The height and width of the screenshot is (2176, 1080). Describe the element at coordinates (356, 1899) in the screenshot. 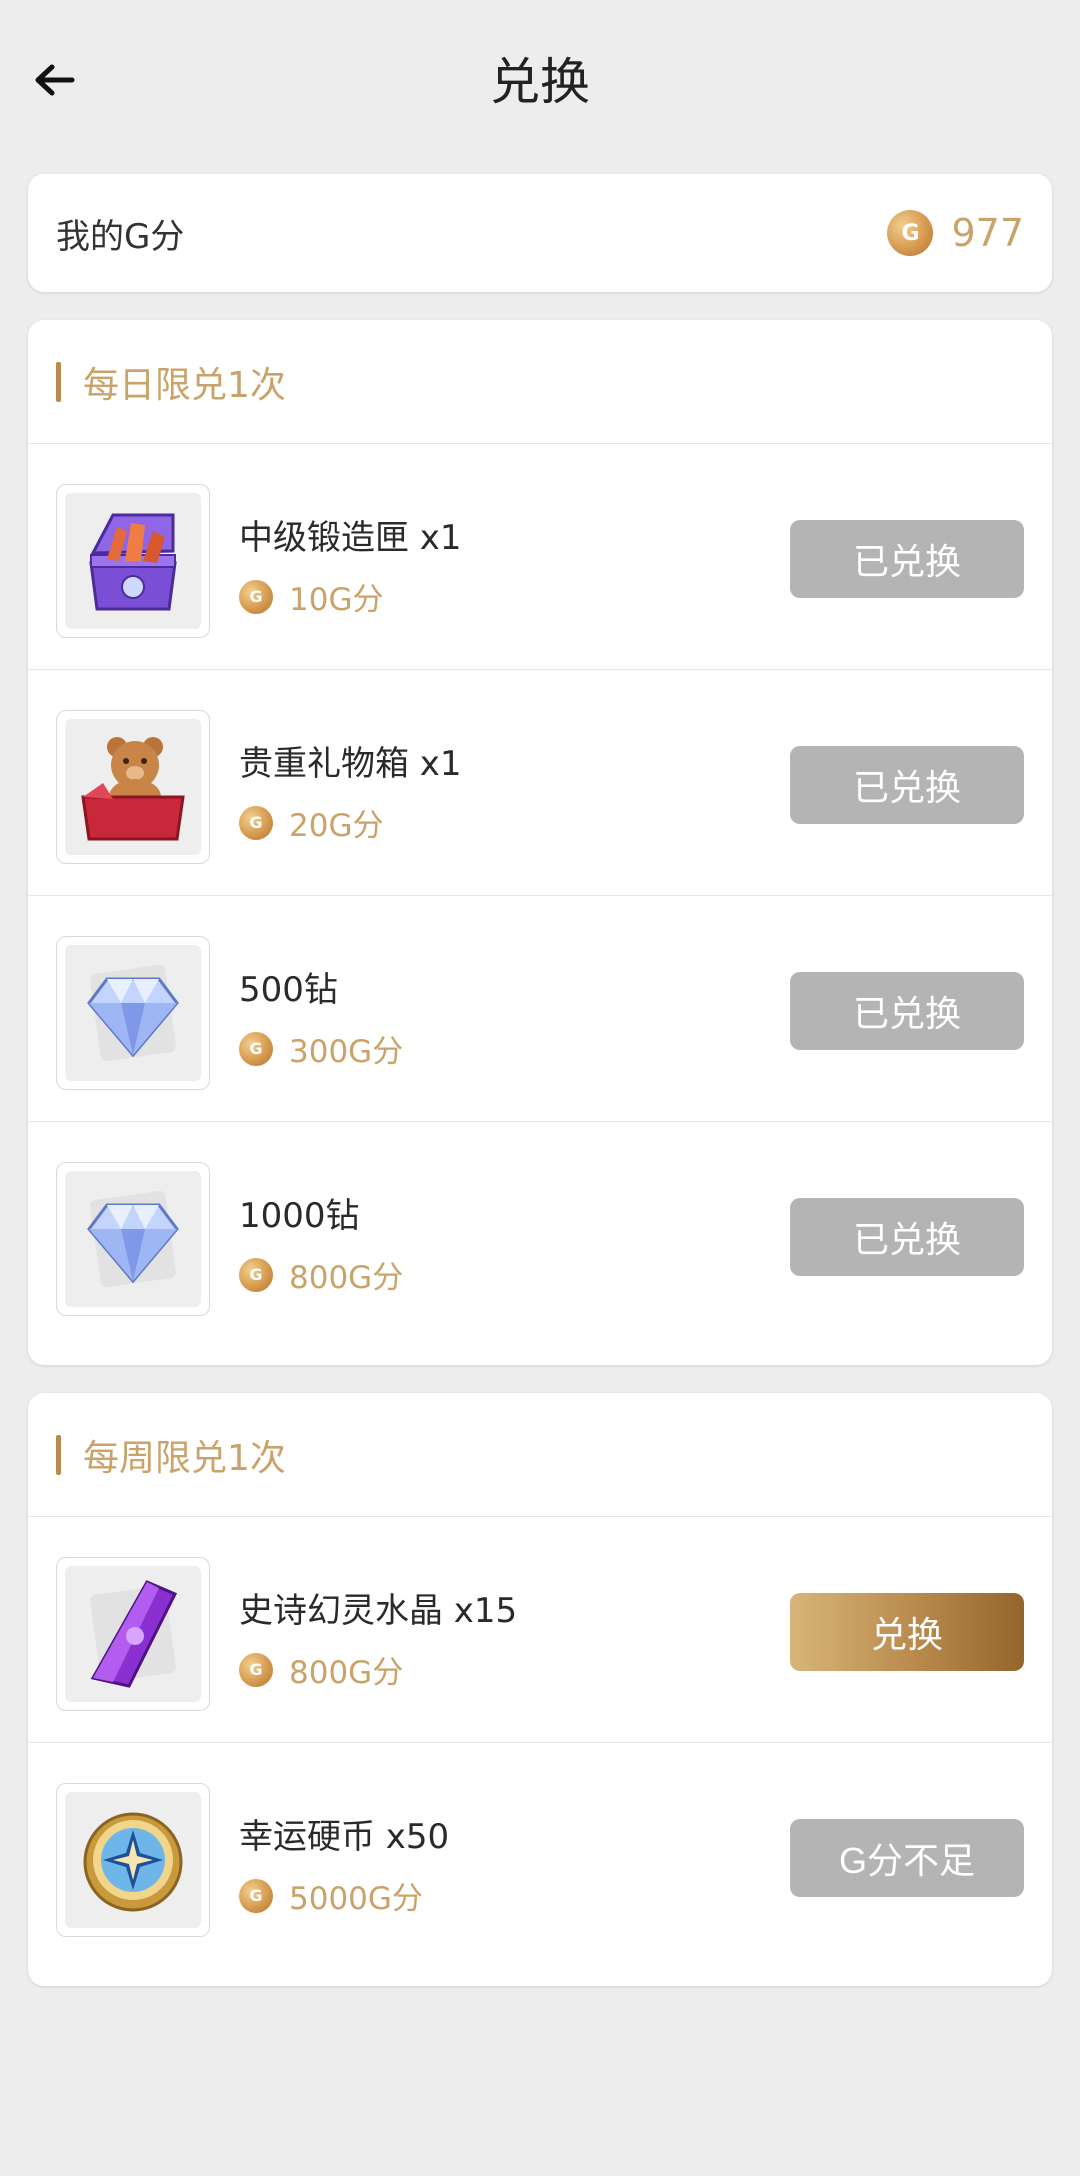

I see `price-text: 5000G分` at that location.